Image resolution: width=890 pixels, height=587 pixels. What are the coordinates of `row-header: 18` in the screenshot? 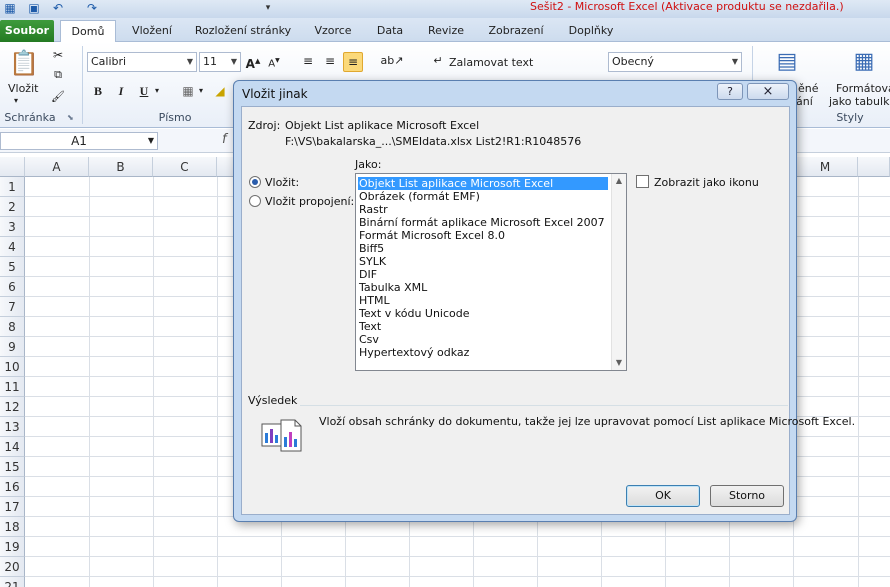 It's located at (12, 527).